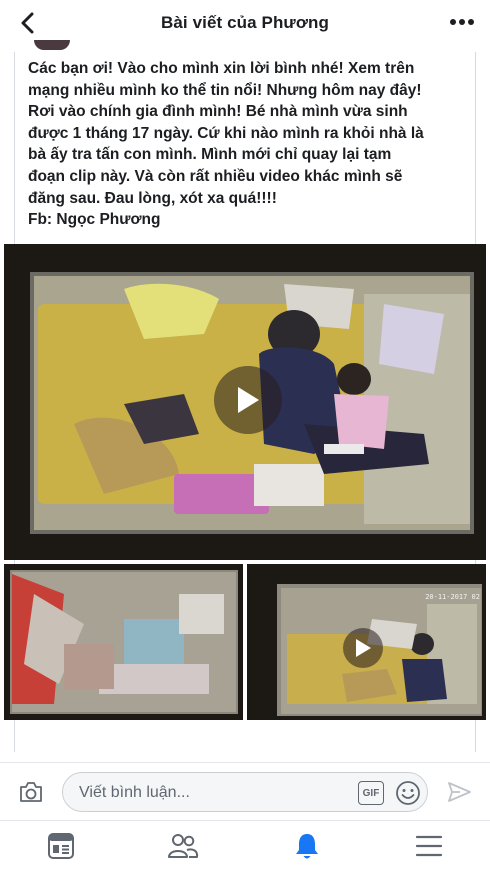 The image size is (490, 871). Describe the element at coordinates (245, 845) in the screenshot. I see `bottom-tab-bar` at that location.